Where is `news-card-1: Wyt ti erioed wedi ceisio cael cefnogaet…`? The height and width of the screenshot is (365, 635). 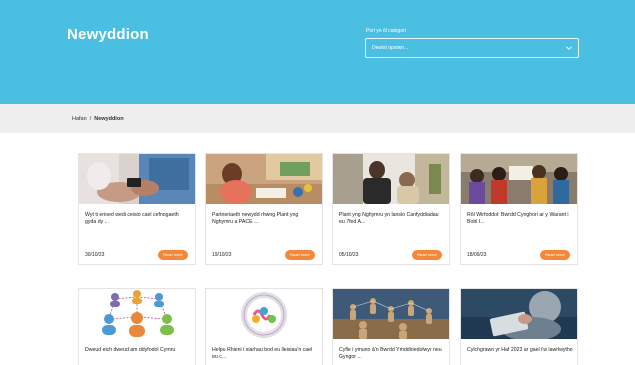 news-card-1: Wyt ti erioed wedi ceisio cael cefnogaet… is located at coordinates (137, 209).